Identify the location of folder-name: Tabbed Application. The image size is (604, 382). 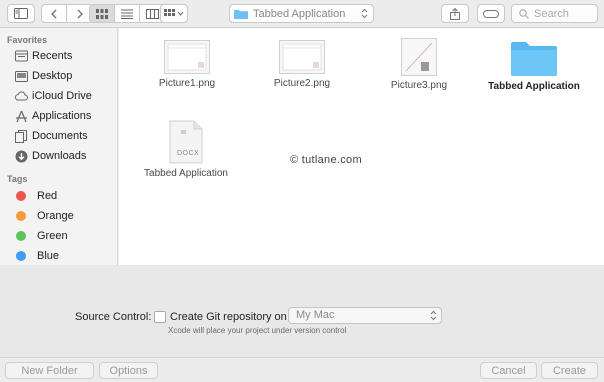
(534, 86).